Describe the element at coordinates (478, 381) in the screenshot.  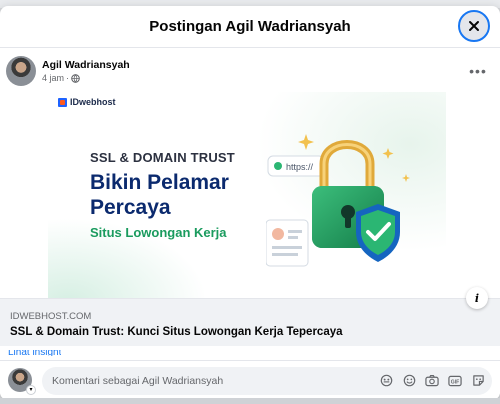
I see `sticker-icon` at that location.